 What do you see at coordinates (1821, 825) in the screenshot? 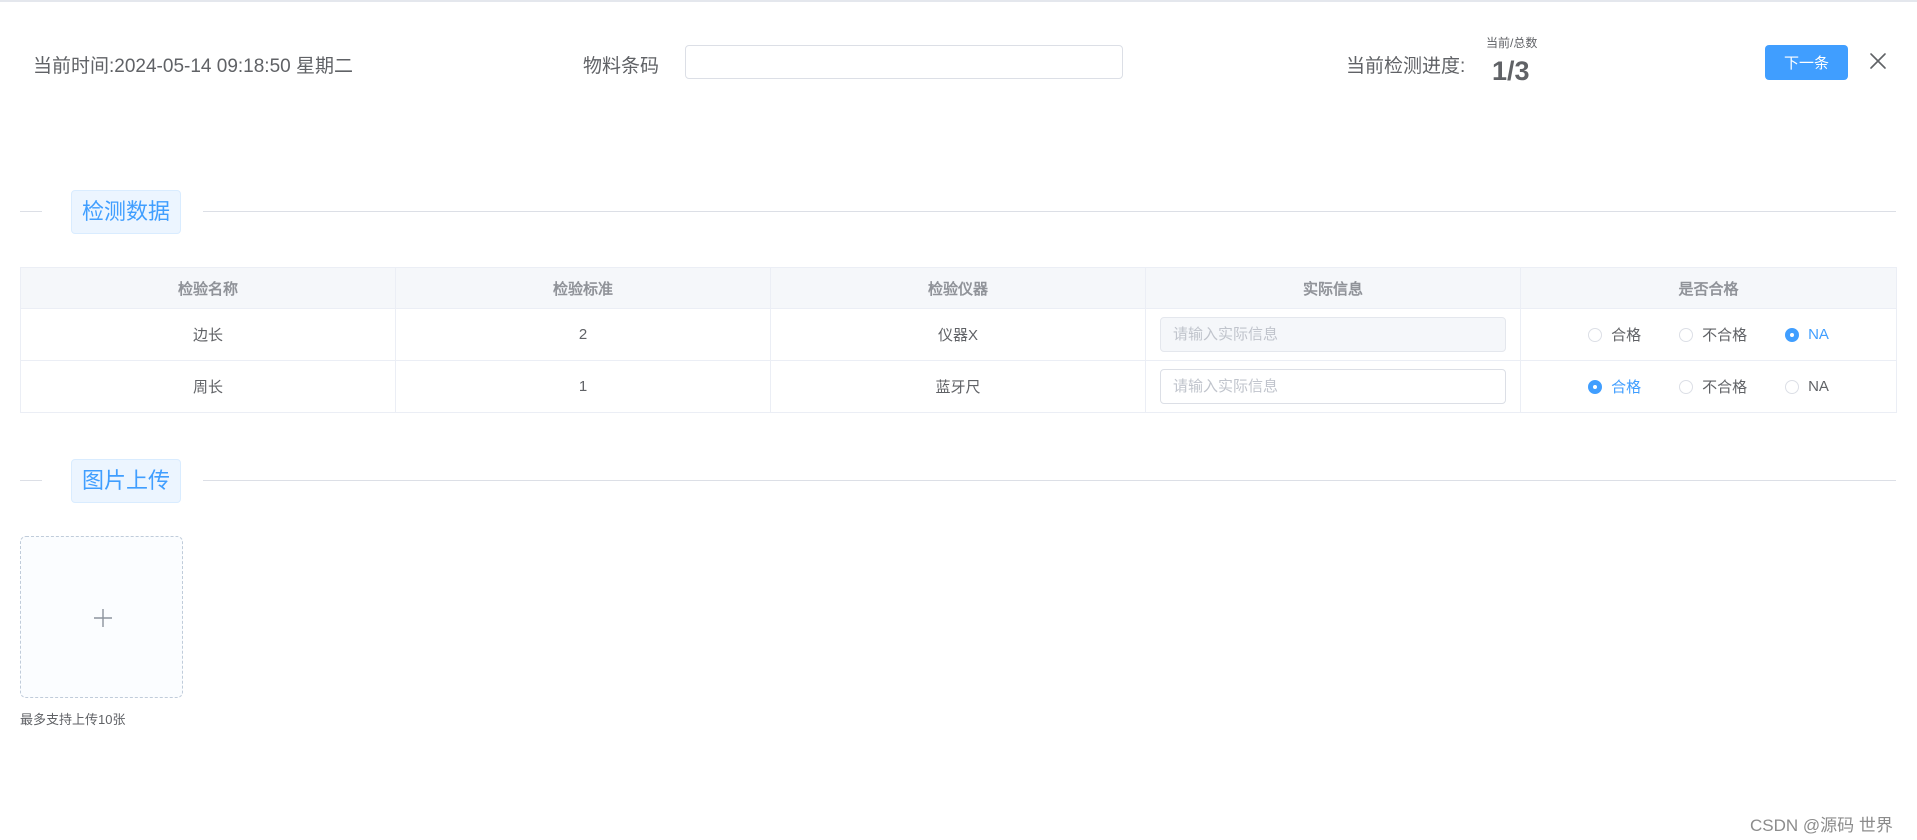
I see `watermark: CSDN @源码 世界` at bounding box center [1821, 825].